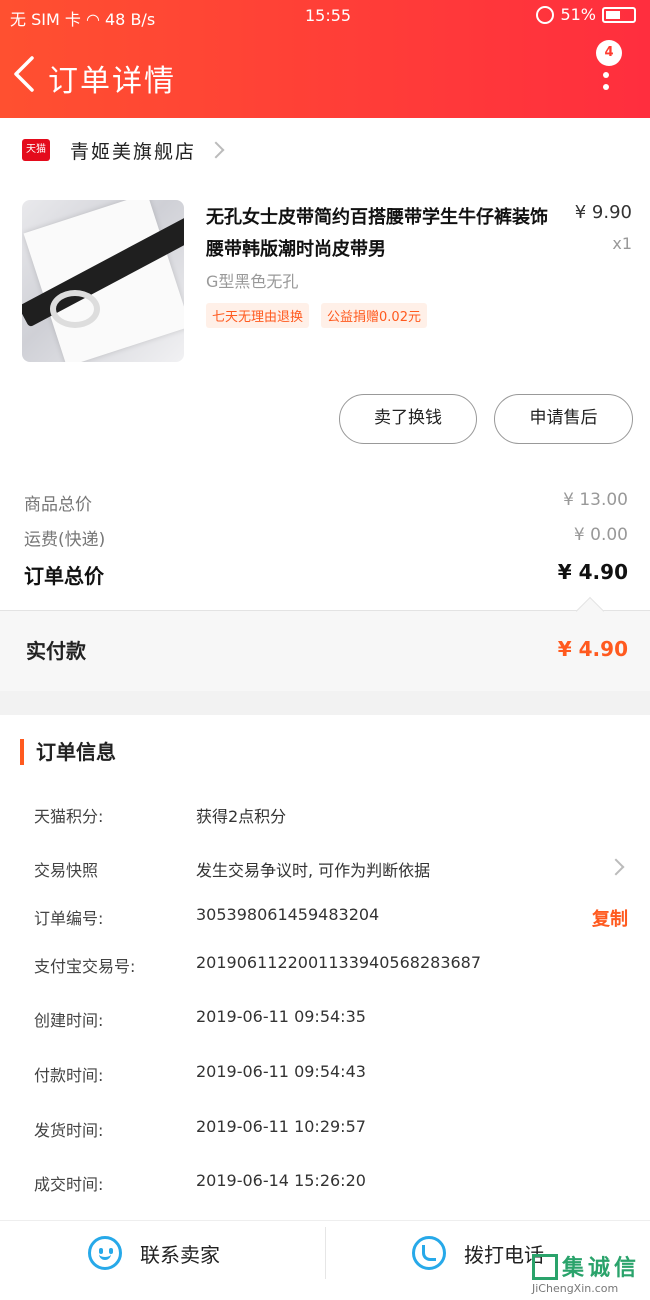 The image size is (650, 1300). I want to click on status-right: 51%, so click(586, 14).